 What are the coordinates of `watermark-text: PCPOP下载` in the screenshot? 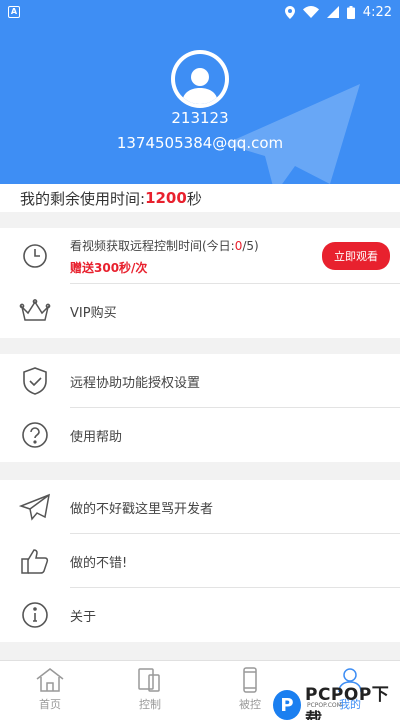 It's located at (347, 702).